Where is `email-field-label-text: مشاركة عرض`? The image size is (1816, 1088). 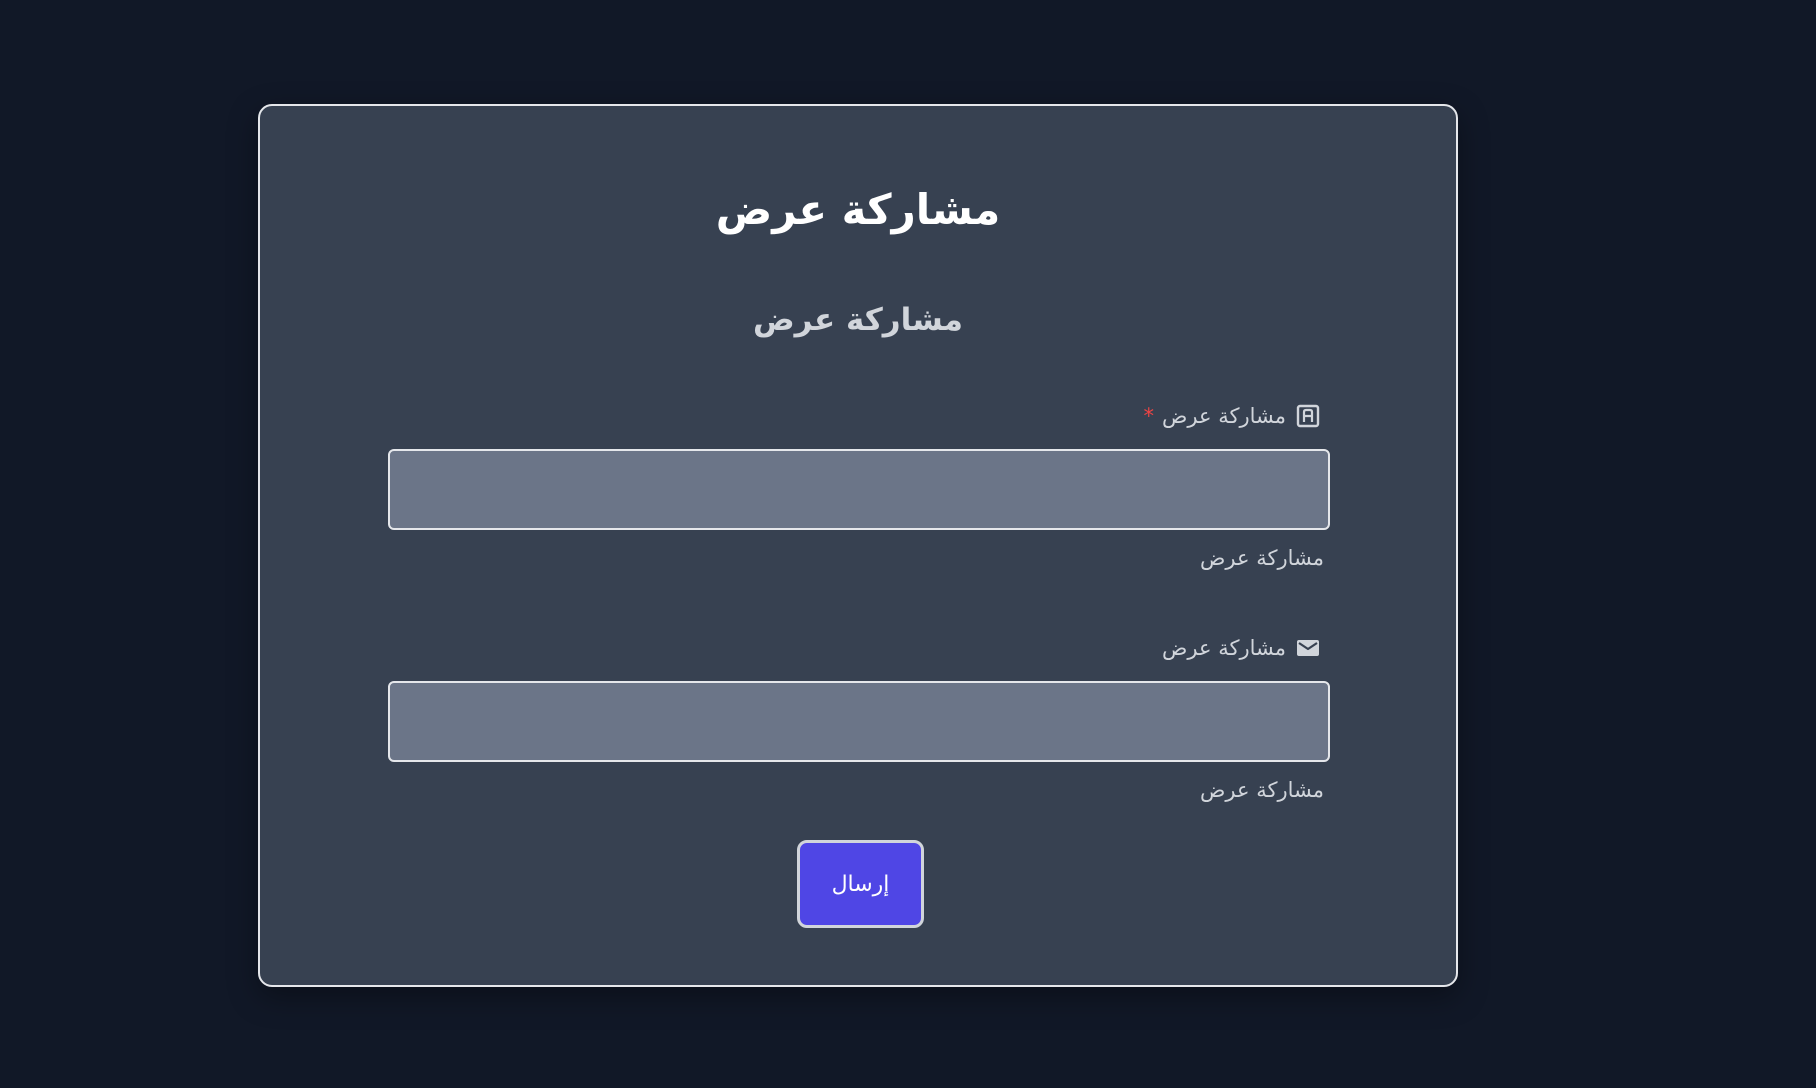
email-field-label-text: مشاركة عرض is located at coordinates (1224, 648).